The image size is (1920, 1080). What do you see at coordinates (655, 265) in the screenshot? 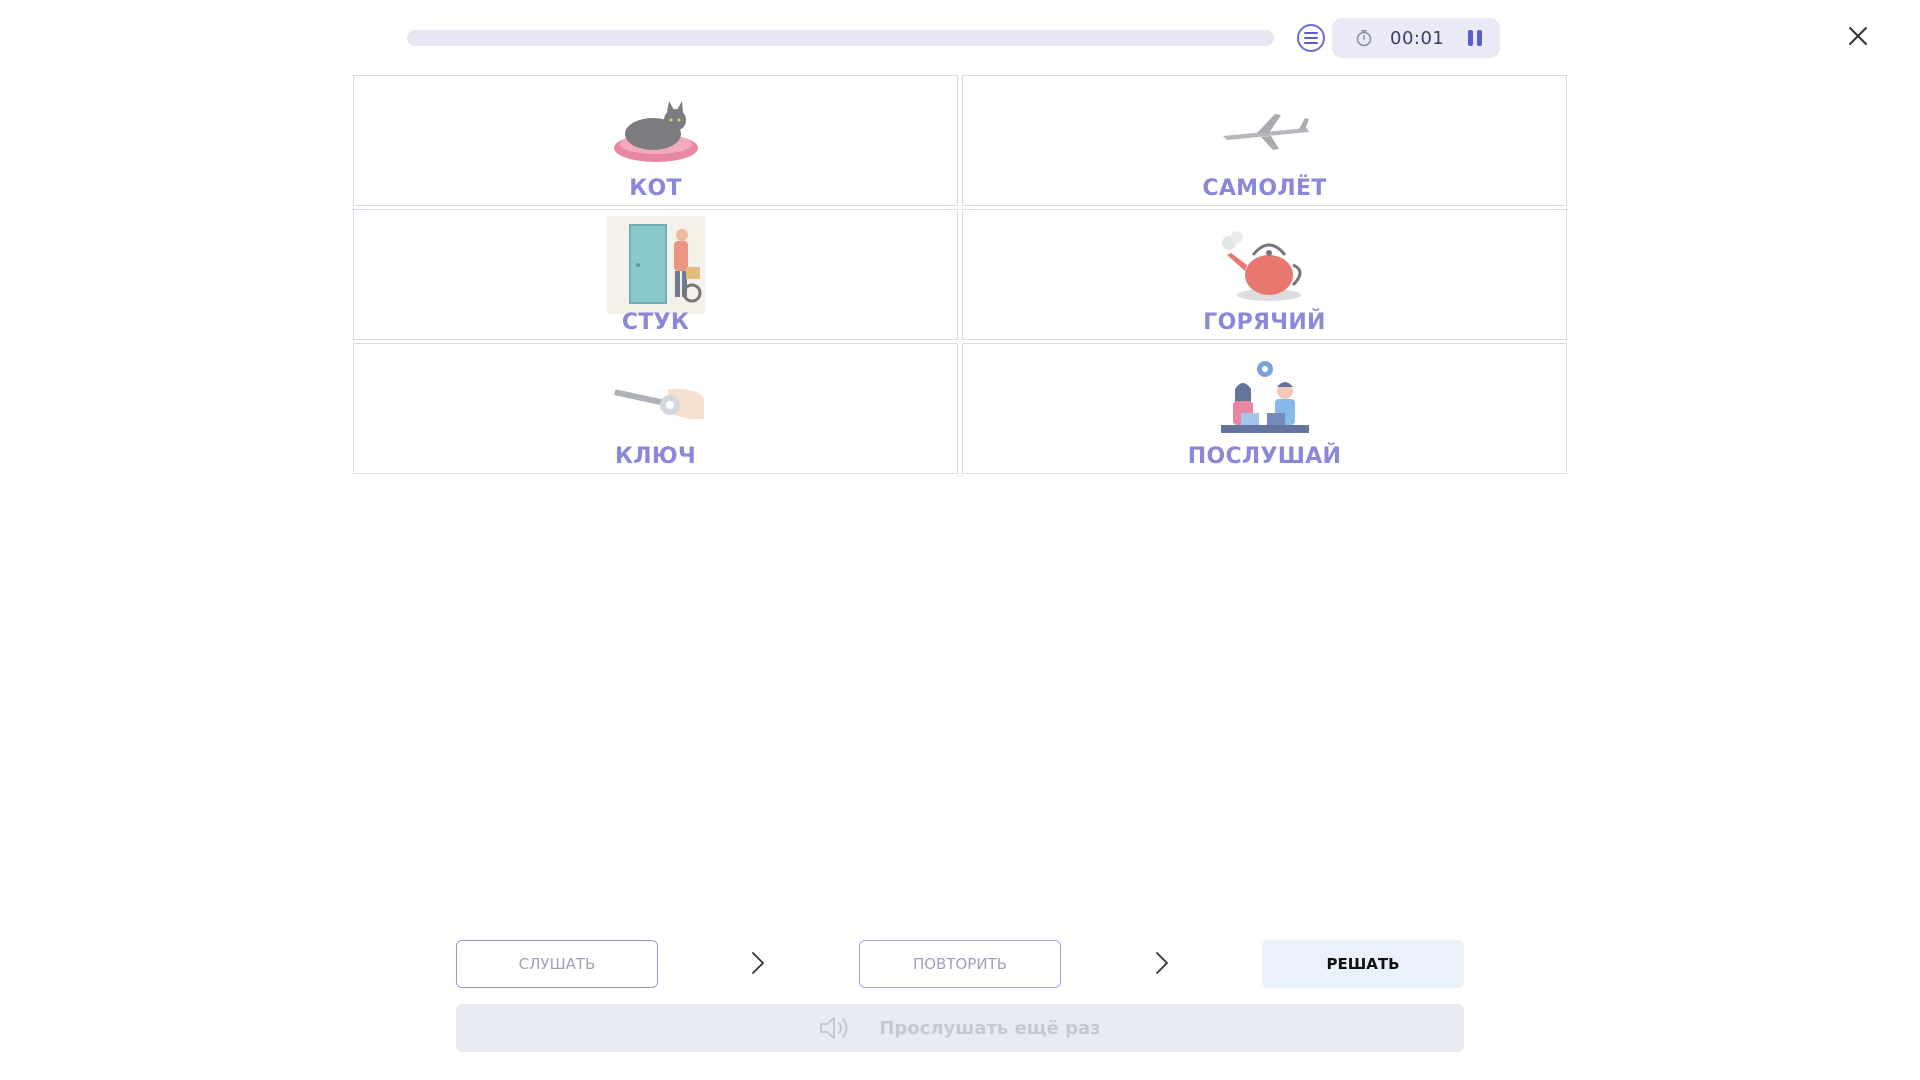
I see `knock-door-image` at bounding box center [655, 265].